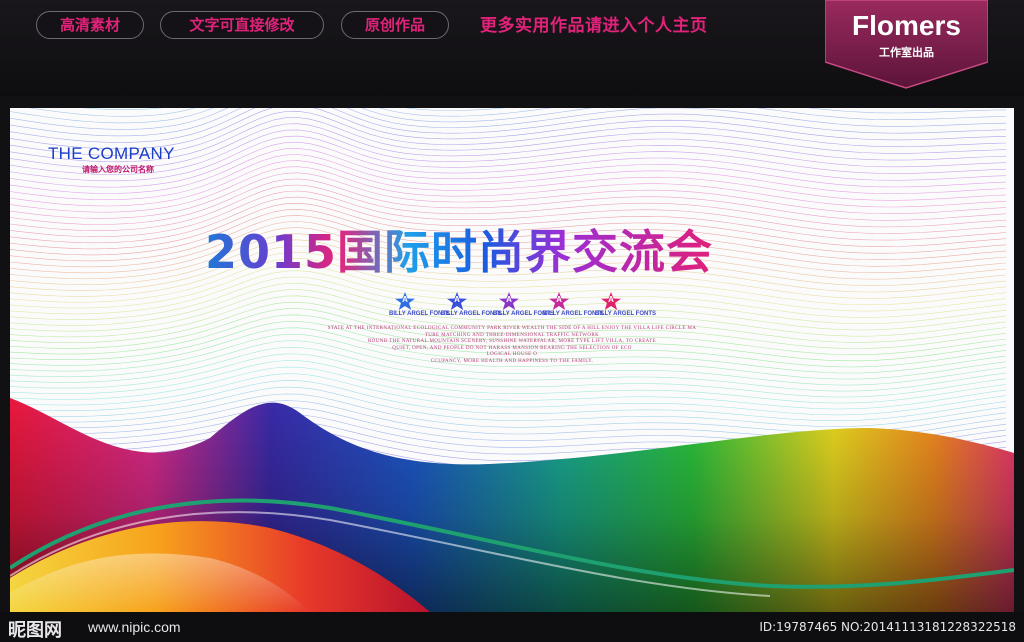 The width and height of the screenshot is (1024, 642). I want to click on watermark-site: www.nipic.com, so click(134, 627).